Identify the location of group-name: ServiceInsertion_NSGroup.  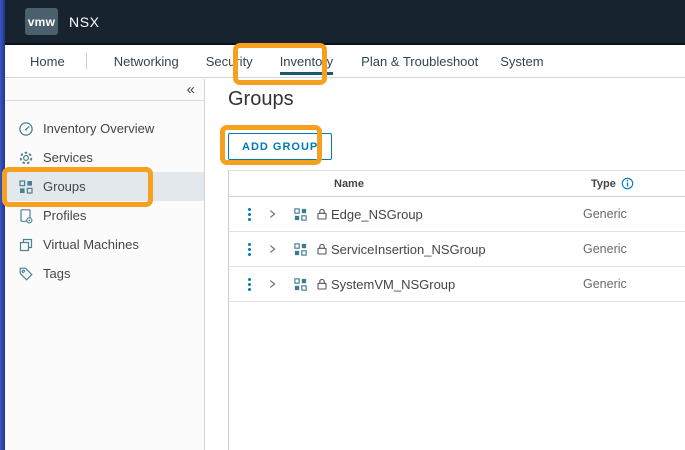
(408, 249).